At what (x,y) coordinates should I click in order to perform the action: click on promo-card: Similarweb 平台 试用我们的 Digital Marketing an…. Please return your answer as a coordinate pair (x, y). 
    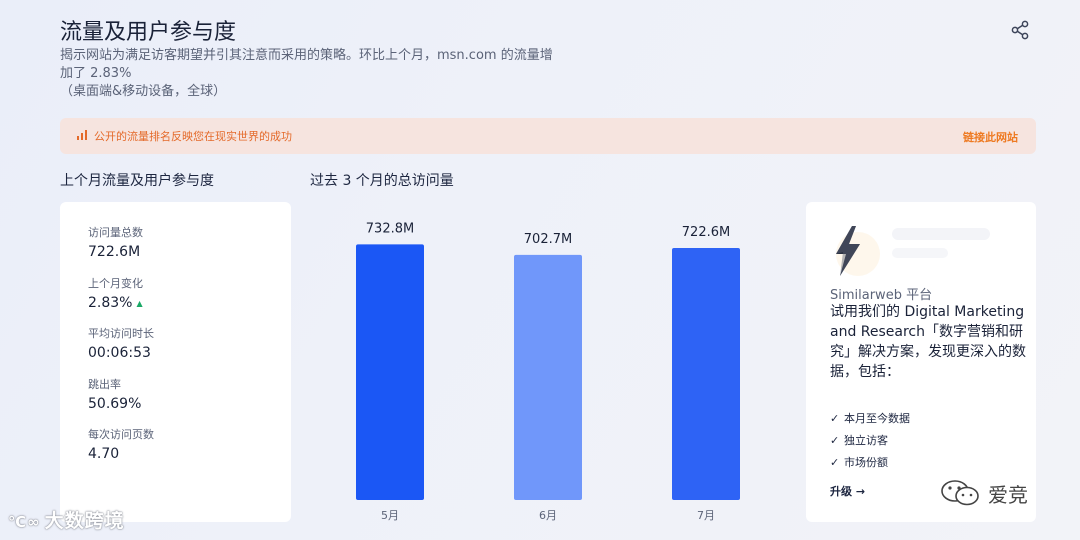
    Looking at the image, I should click on (921, 362).